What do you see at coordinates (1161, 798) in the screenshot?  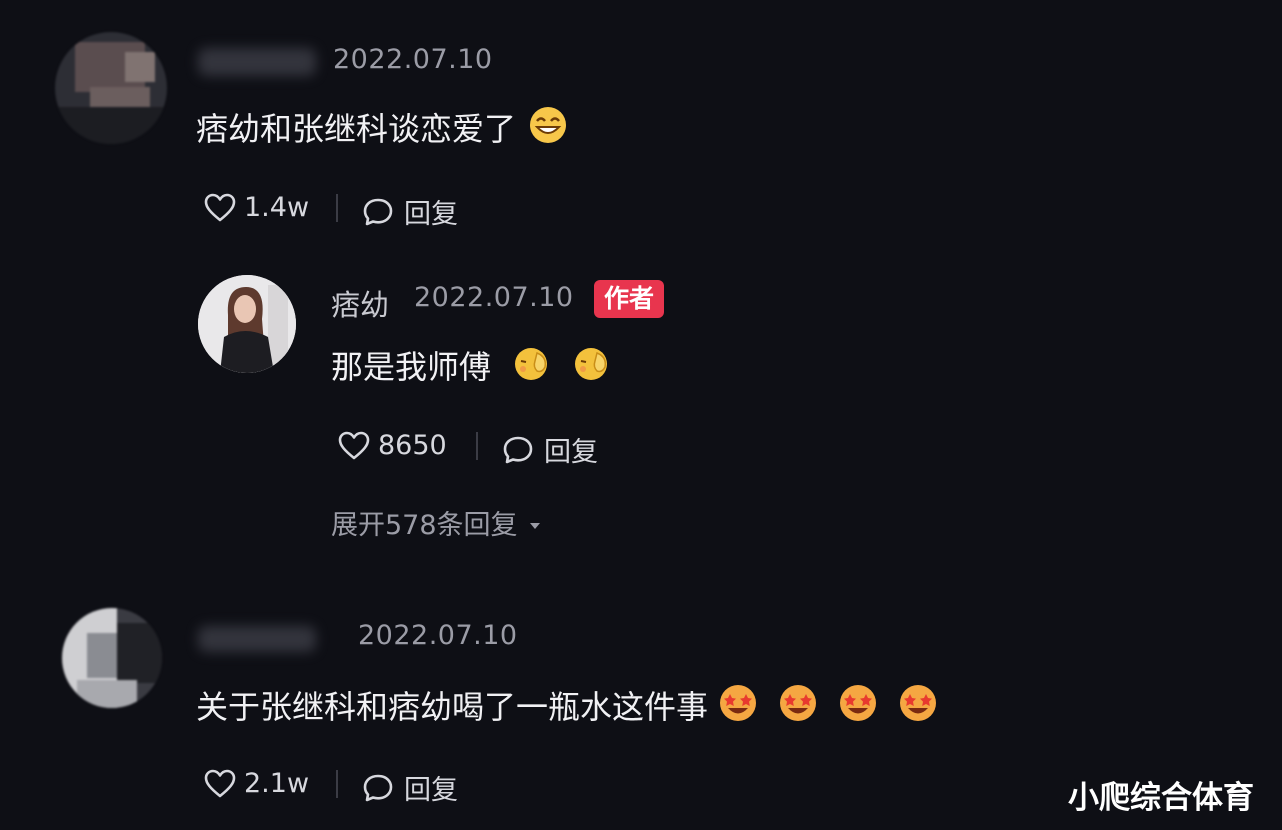 I see `watermark-text: 小爬综合体育` at bounding box center [1161, 798].